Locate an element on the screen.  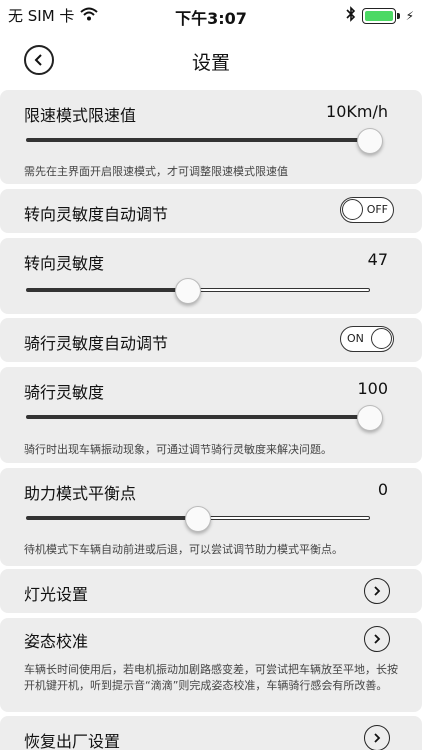
page-title: 设置 is located at coordinates (210, 63).